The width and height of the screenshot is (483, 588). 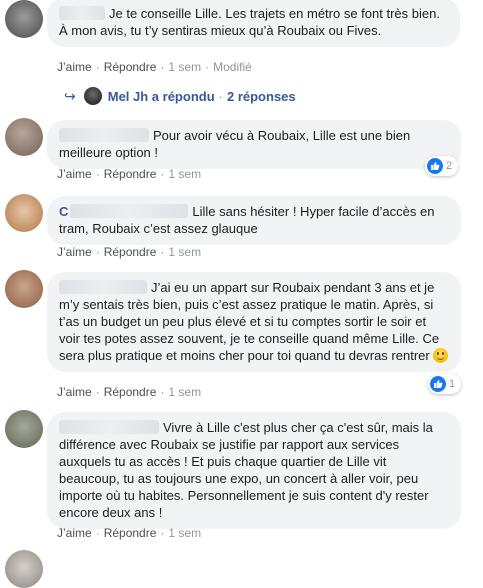 What do you see at coordinates (161, 96) in the screenshot?
I see `replies-author-text: Mel Jh a répondu` at bounding box center [161, 96].